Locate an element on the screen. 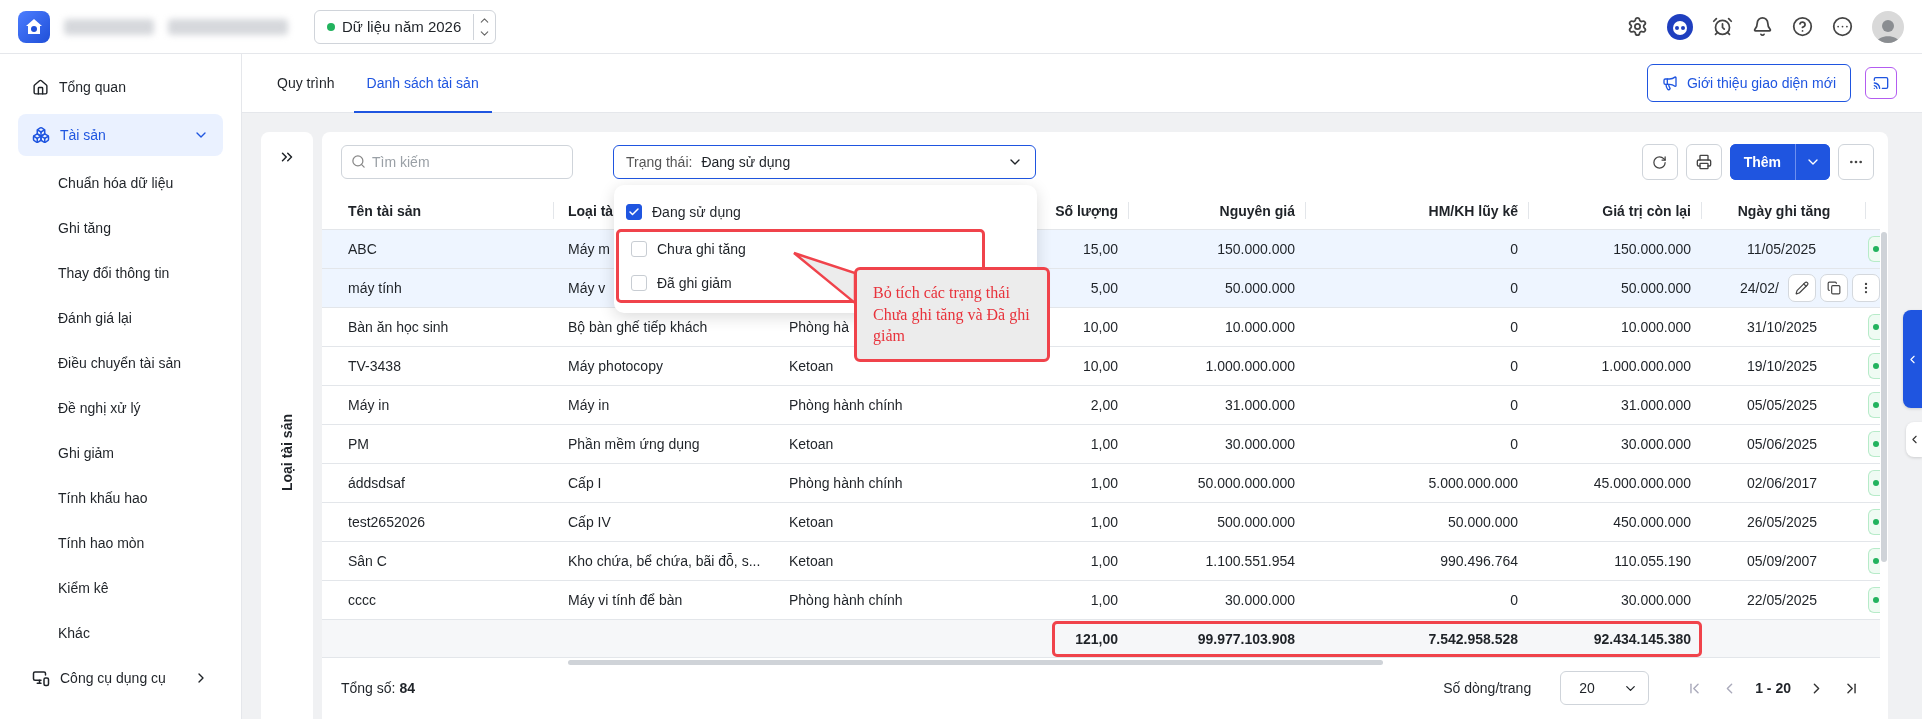 This screenshot has width=1922, height=719. vertical-scrollbar is located at coordinates (1884, 397).